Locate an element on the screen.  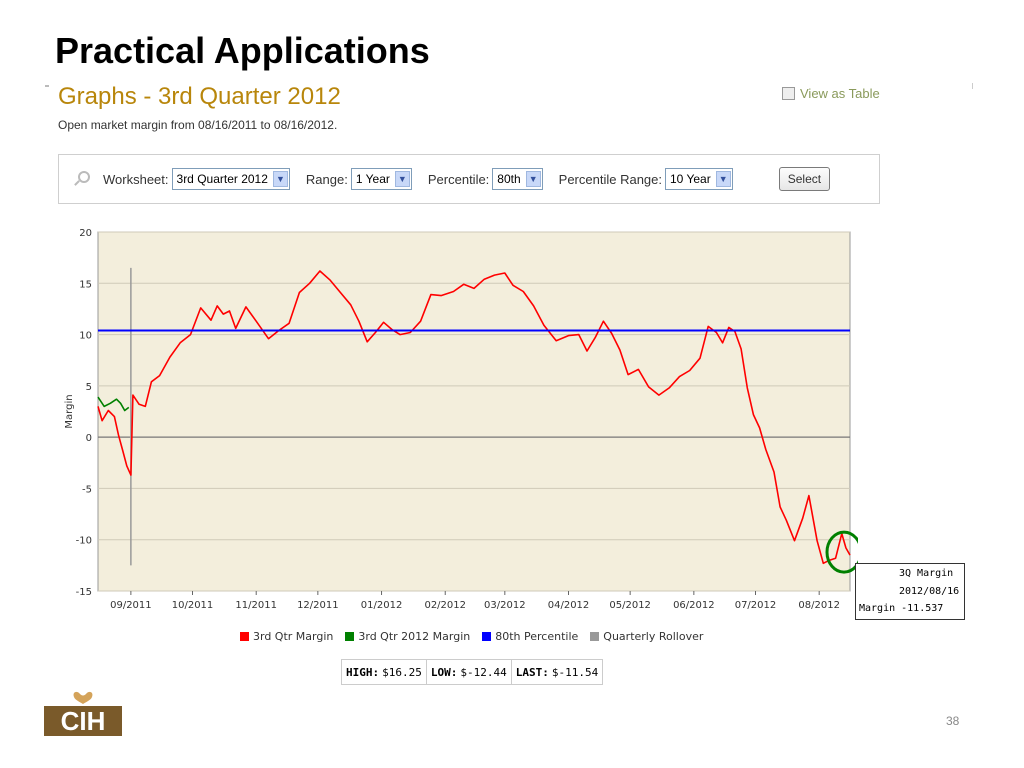
percentile-range-value: 10 Year is located at coordinates (690, 179).